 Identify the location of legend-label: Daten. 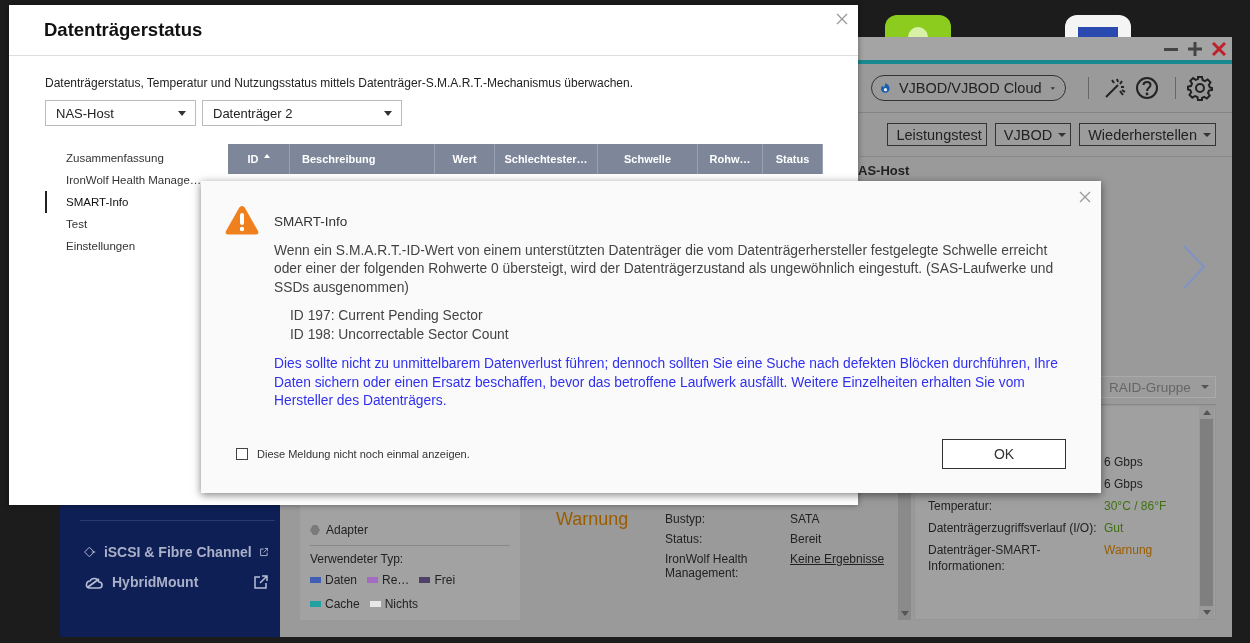
(341, 580).